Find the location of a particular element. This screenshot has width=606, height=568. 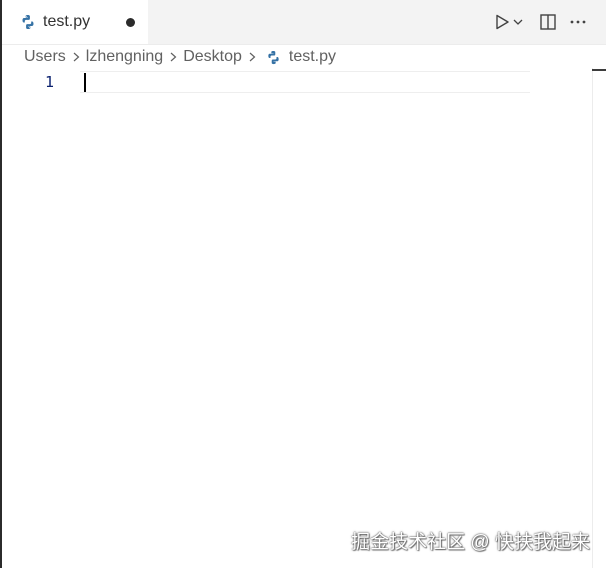

split-editor-icon is located at coordinates (548, 22).